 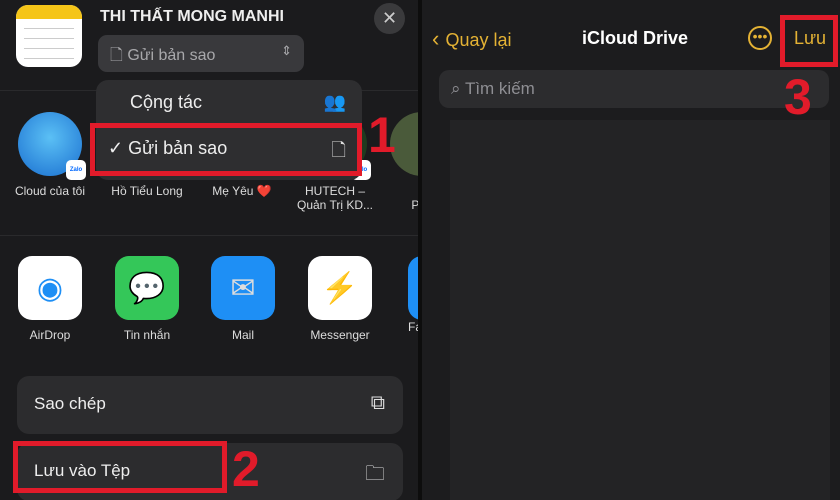 I want to click on copy-action: Sao chép ⧉, so click(x=210, y=405).